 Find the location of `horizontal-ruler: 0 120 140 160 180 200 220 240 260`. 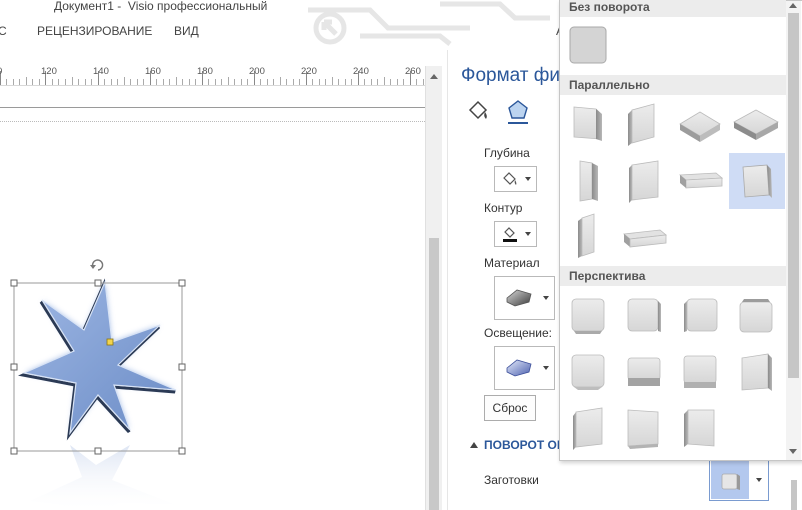

horizontal-ruler: 0 120 140 160 180 200 220 240 260 is located at coordinates (212, 74).